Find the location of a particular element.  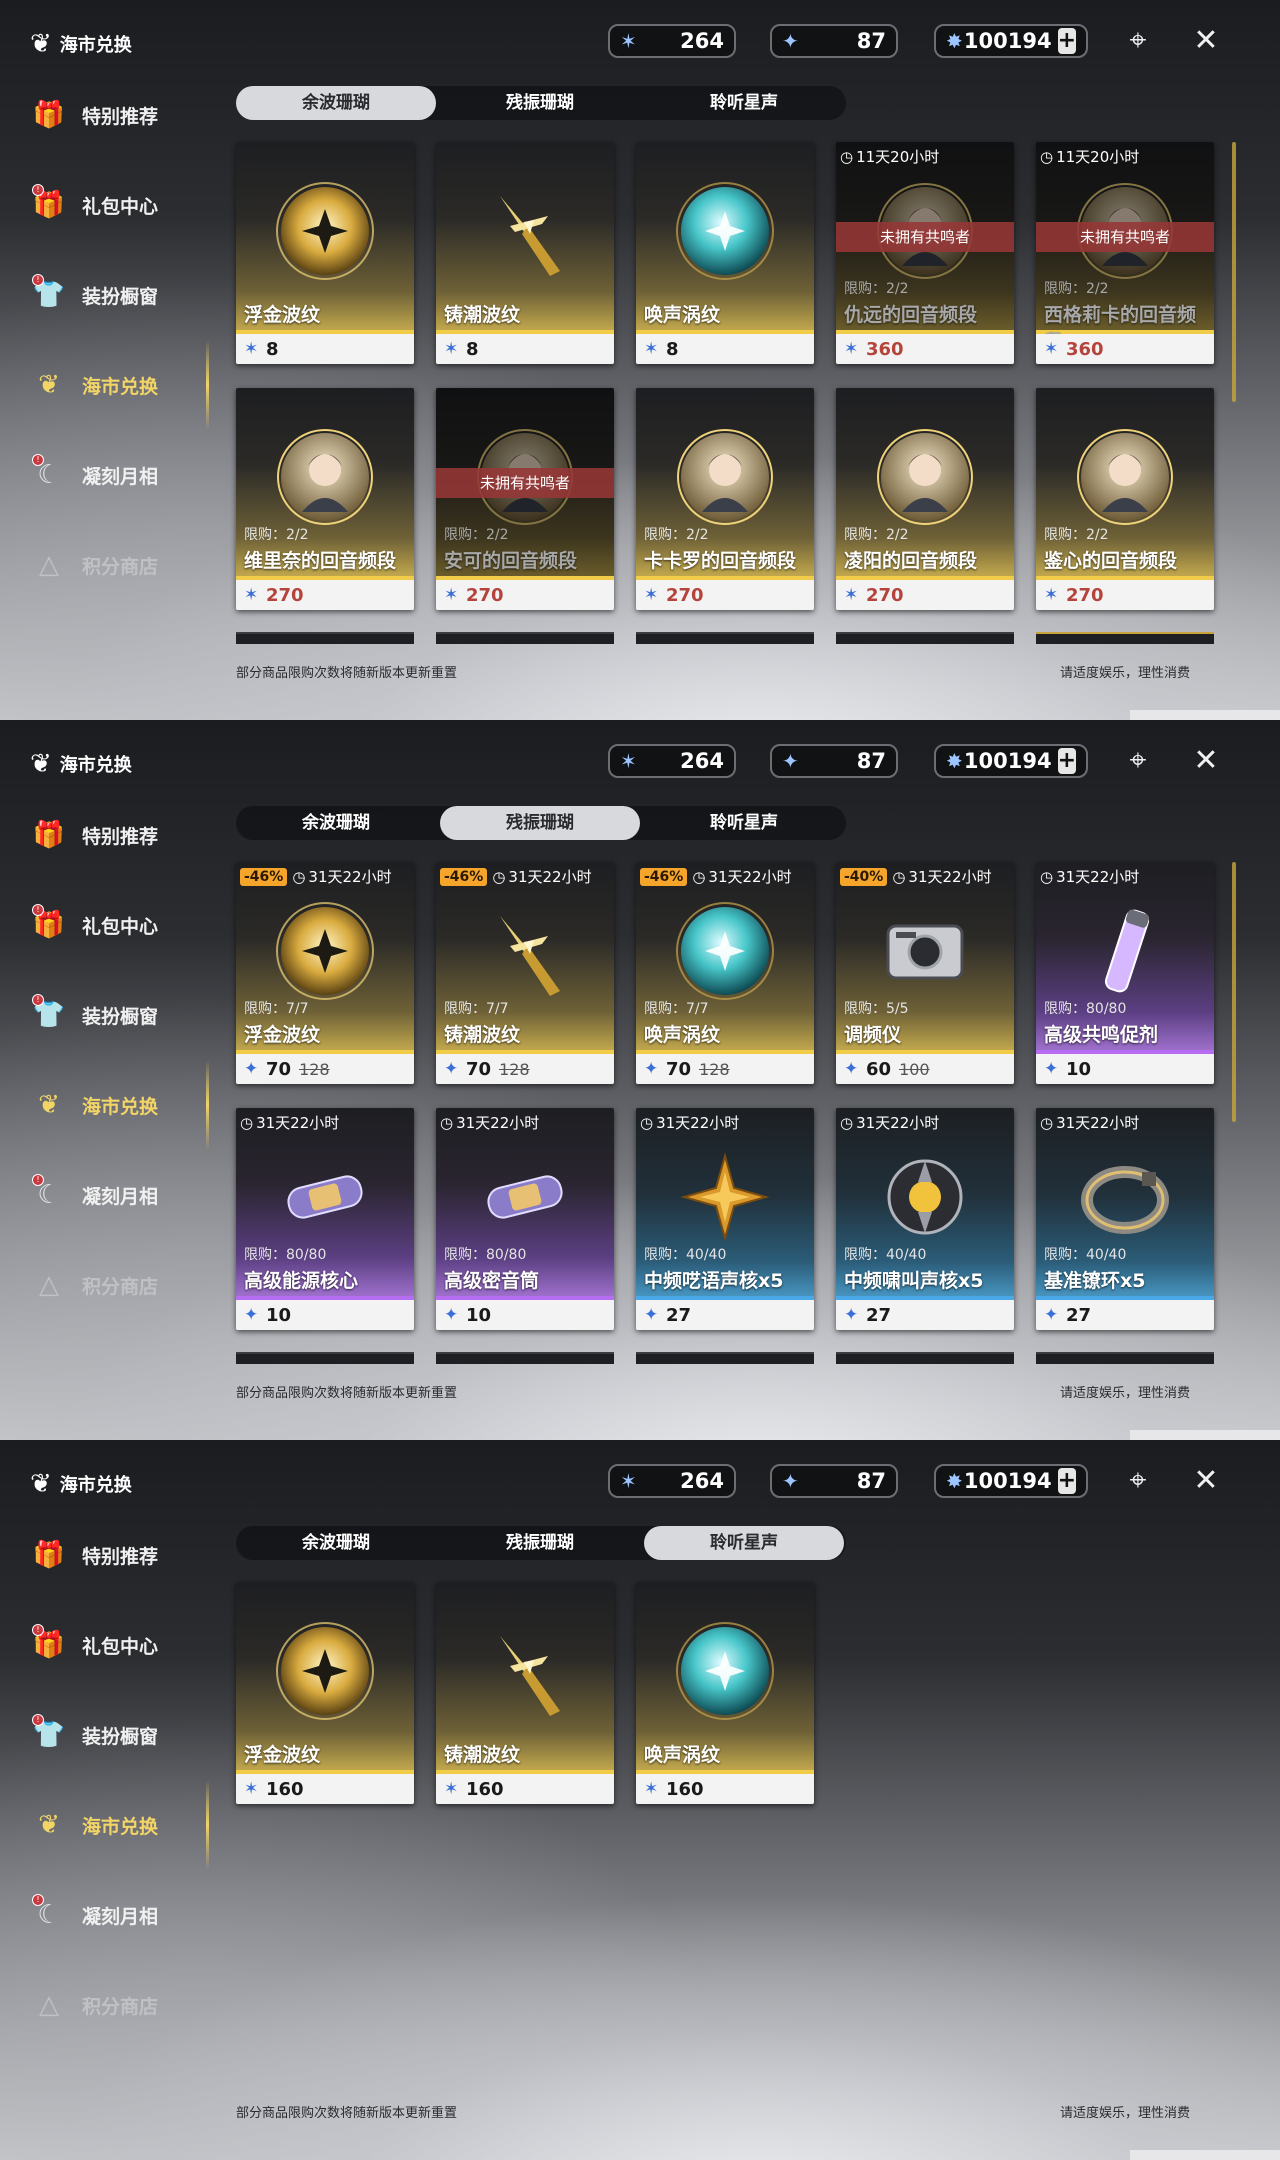

shop-item-card: 浮金波纹 ✶ 8 is located at coordinates (325, 253).